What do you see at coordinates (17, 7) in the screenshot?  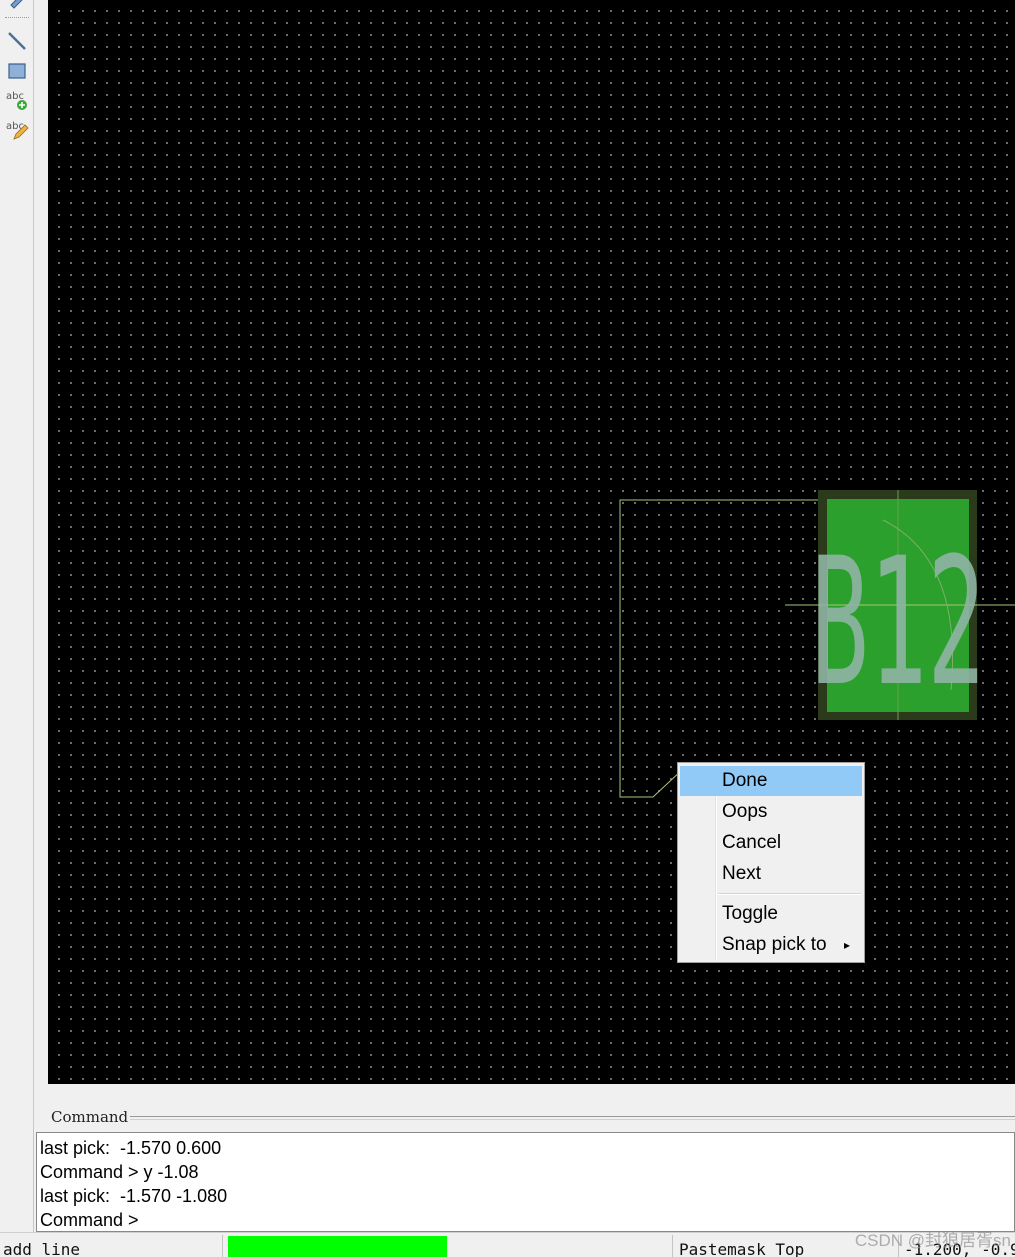 I see `edit-icon` at bounding box center [17, 7].